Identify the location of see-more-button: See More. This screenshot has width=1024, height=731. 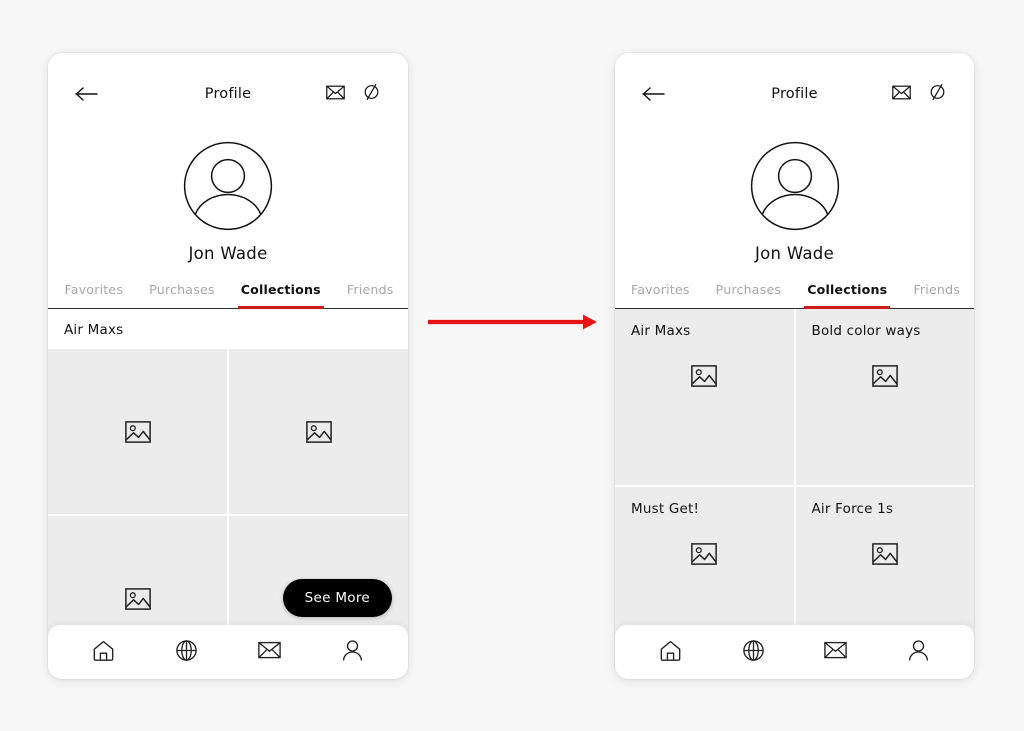
(337, 598).